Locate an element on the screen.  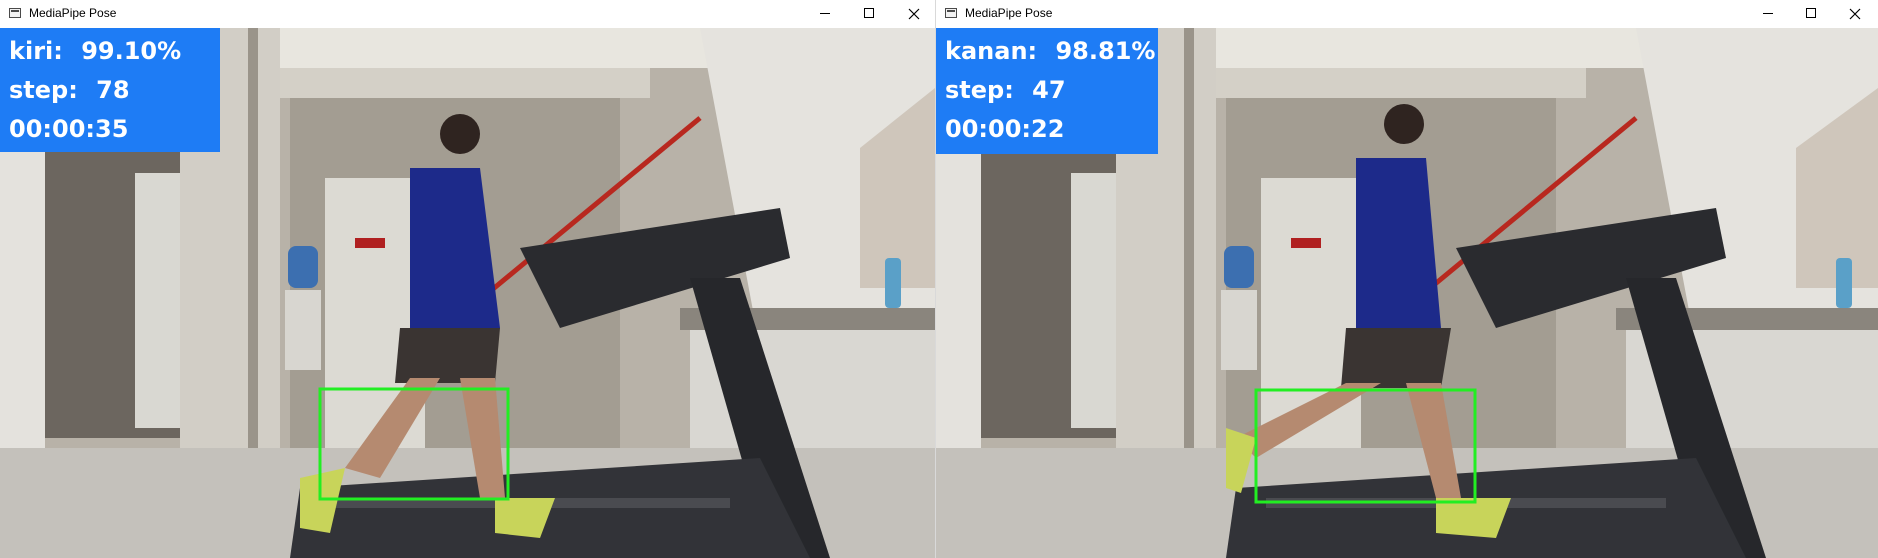
step-row: step: 47 is located at coordinates (1046, 90).